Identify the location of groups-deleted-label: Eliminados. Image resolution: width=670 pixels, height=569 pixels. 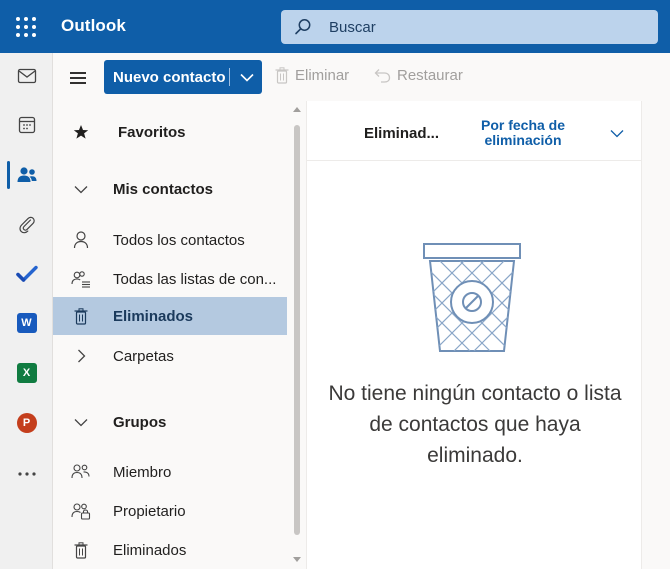
(150, 550).